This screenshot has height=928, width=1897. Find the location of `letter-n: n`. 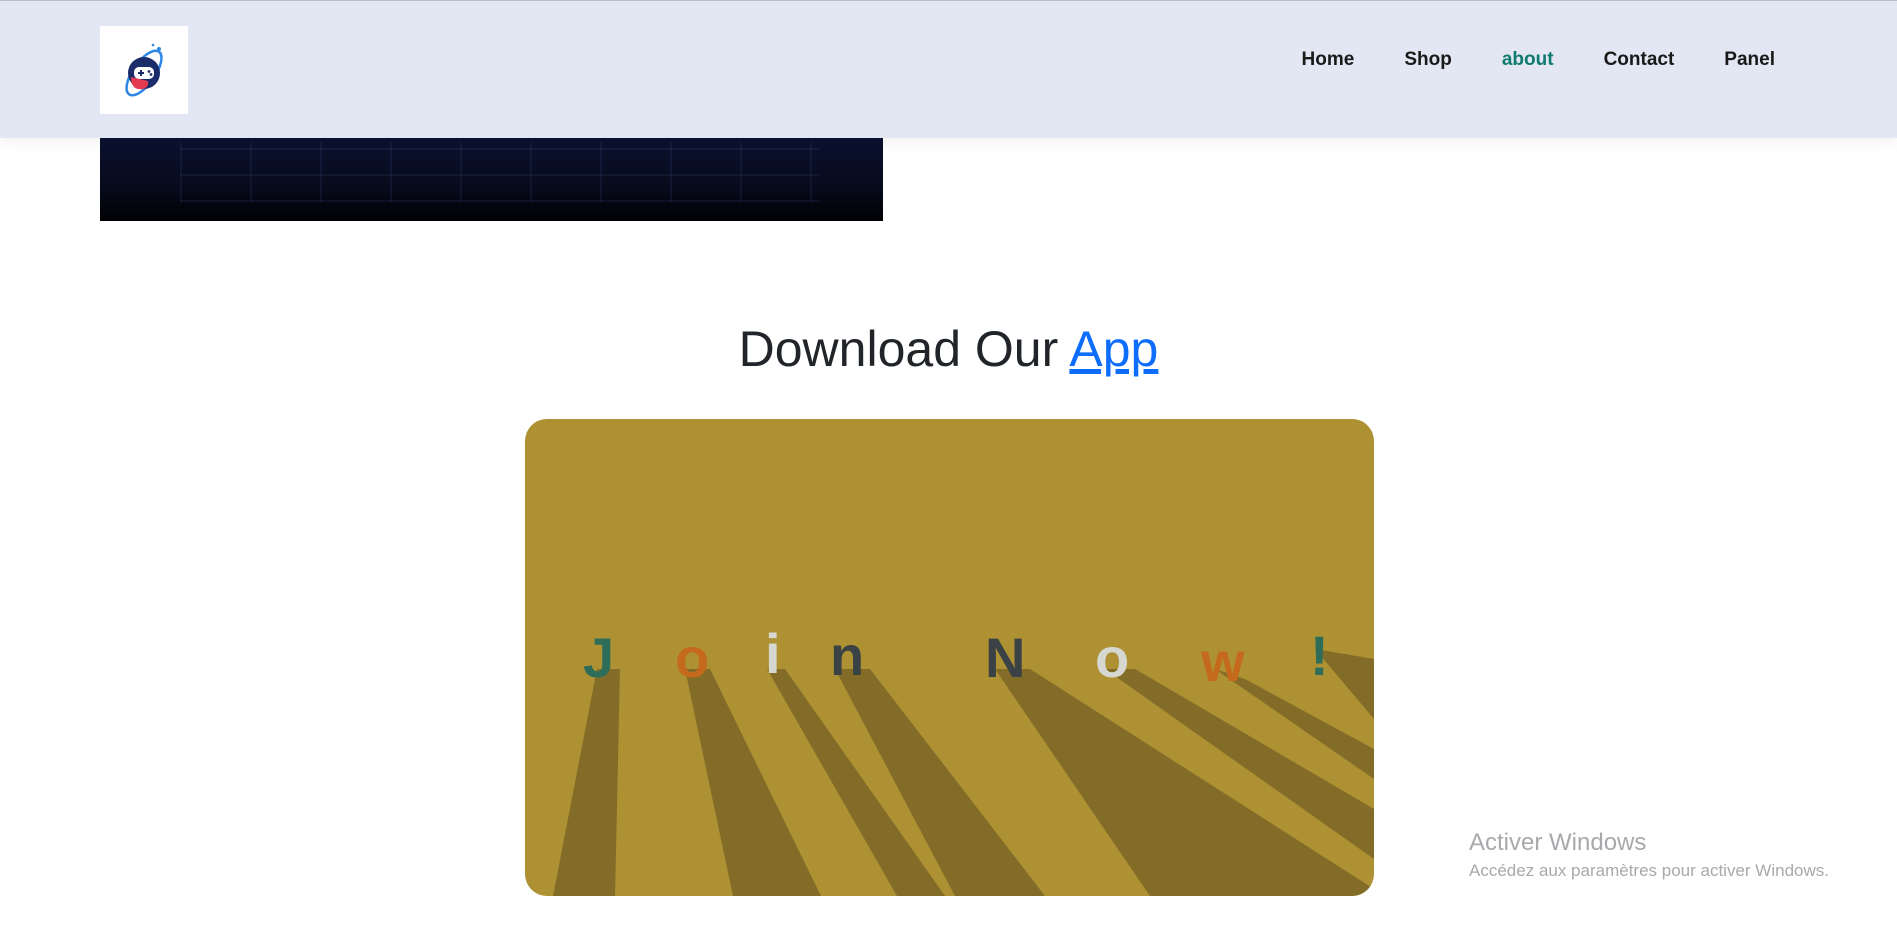

letter-n: n is located at coordinates (847, 655).